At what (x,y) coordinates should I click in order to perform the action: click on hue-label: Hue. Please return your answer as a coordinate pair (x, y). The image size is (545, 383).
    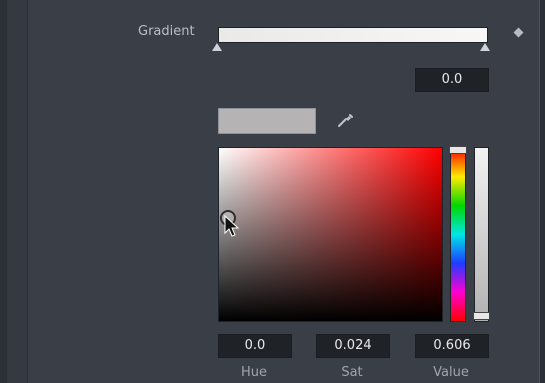
    Looking at the image, I should click on (253, 372).